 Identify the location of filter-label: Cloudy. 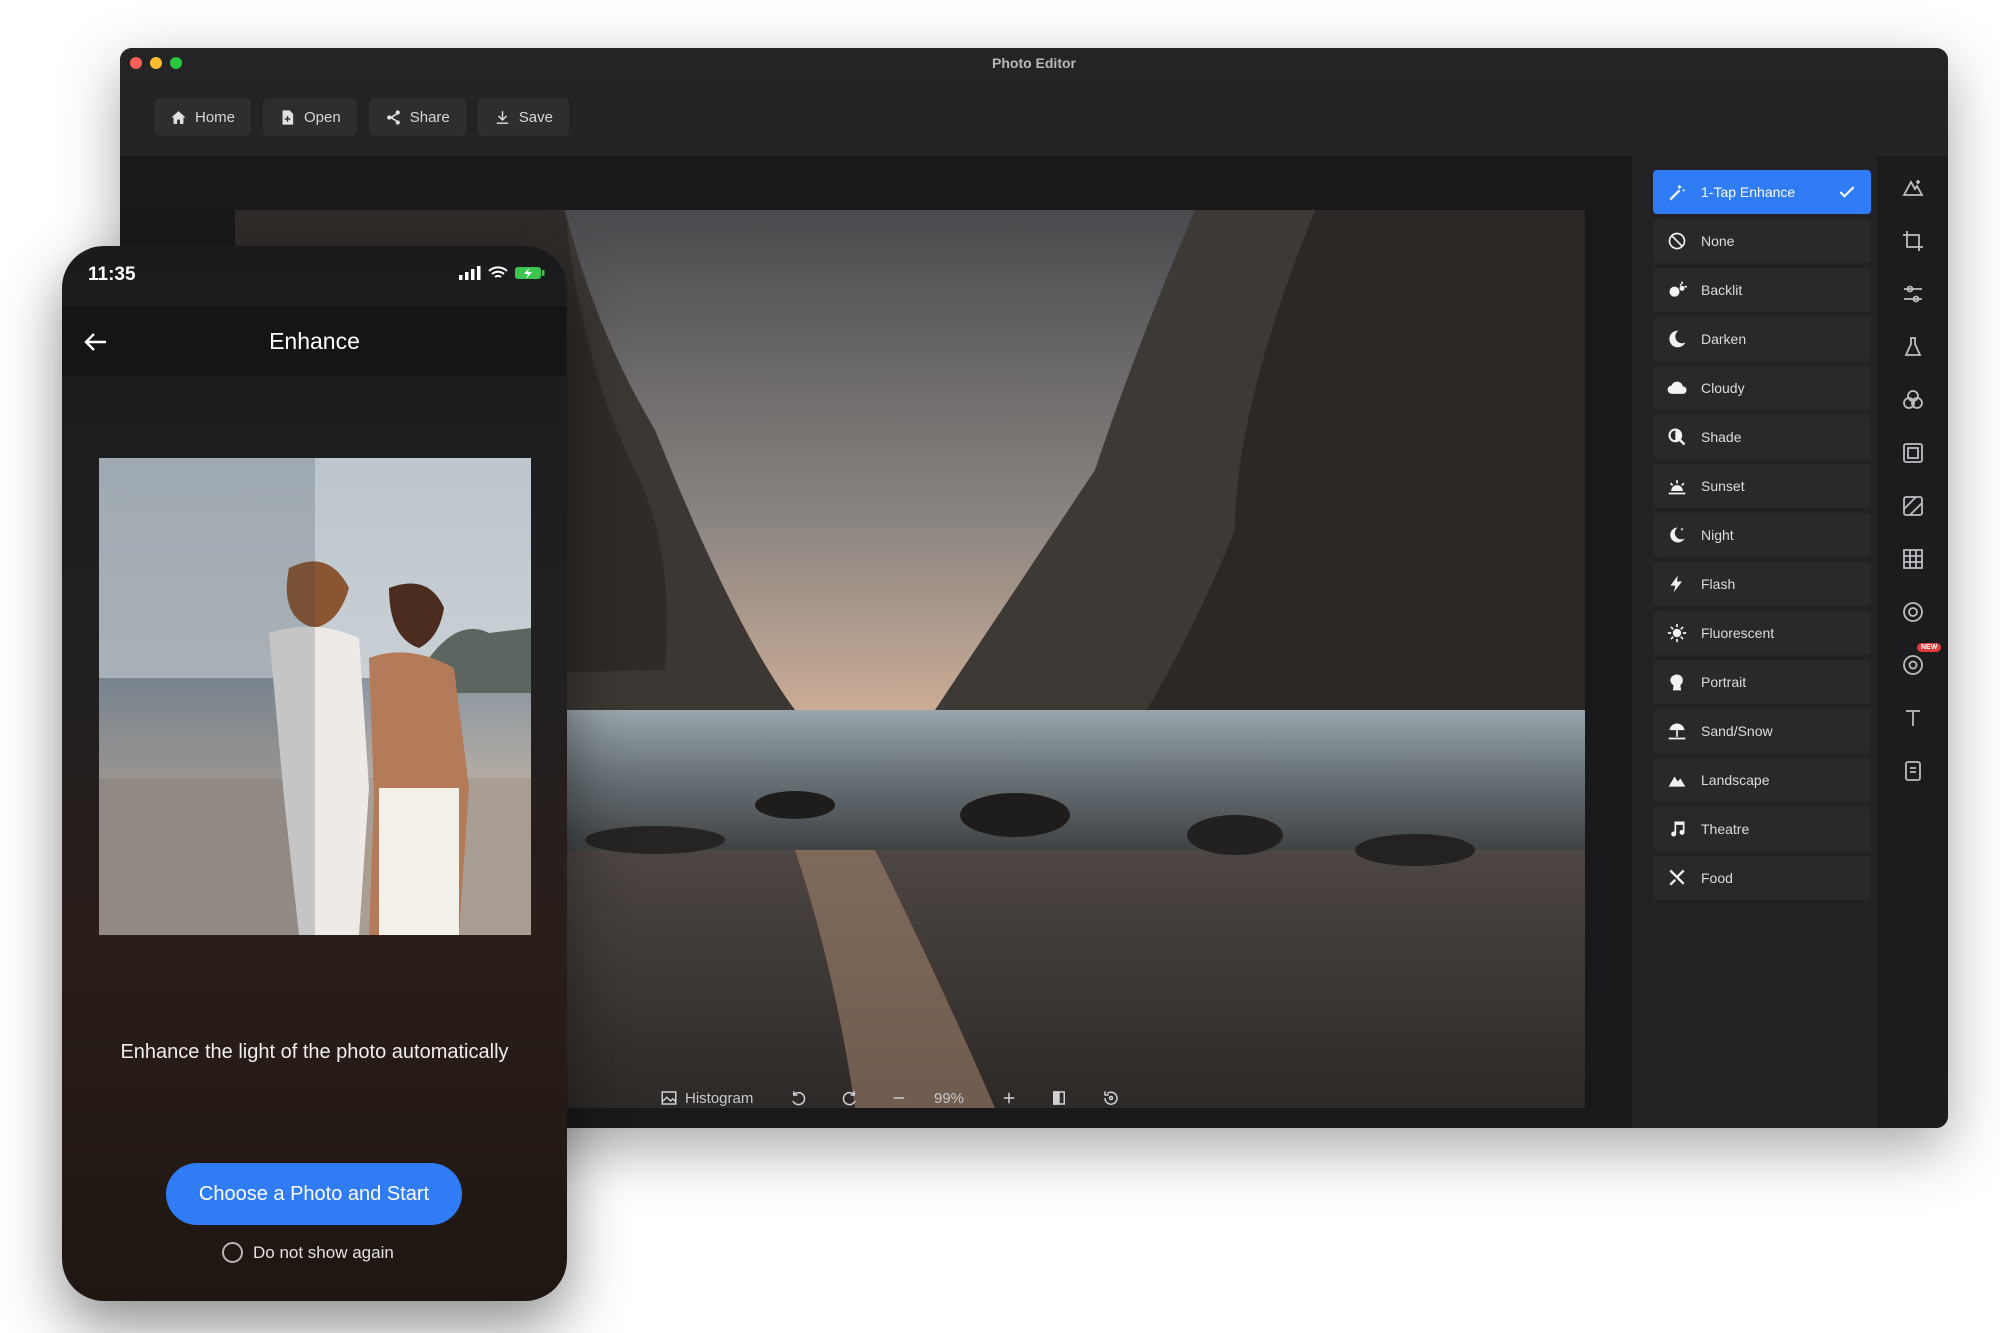
(1723, 388).